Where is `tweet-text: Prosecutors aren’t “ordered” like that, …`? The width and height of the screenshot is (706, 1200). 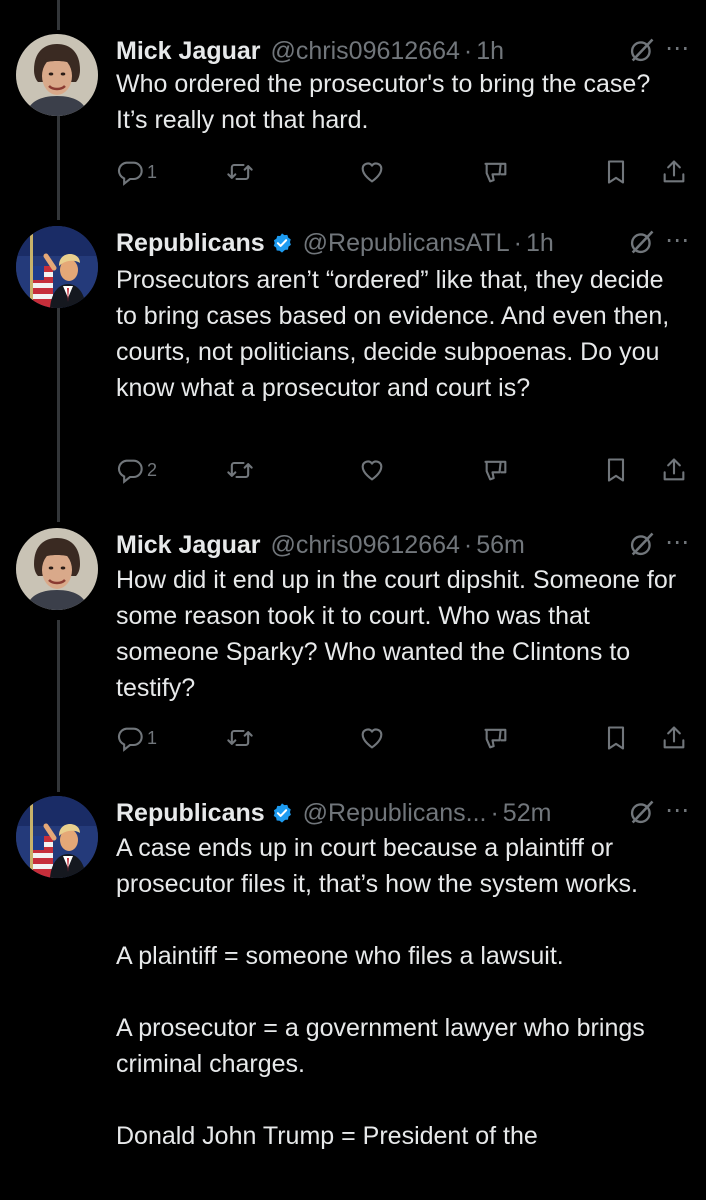 tweet-text: Prosecutors aren’t “ordered” like that, … is located at coordinates (396, 334).